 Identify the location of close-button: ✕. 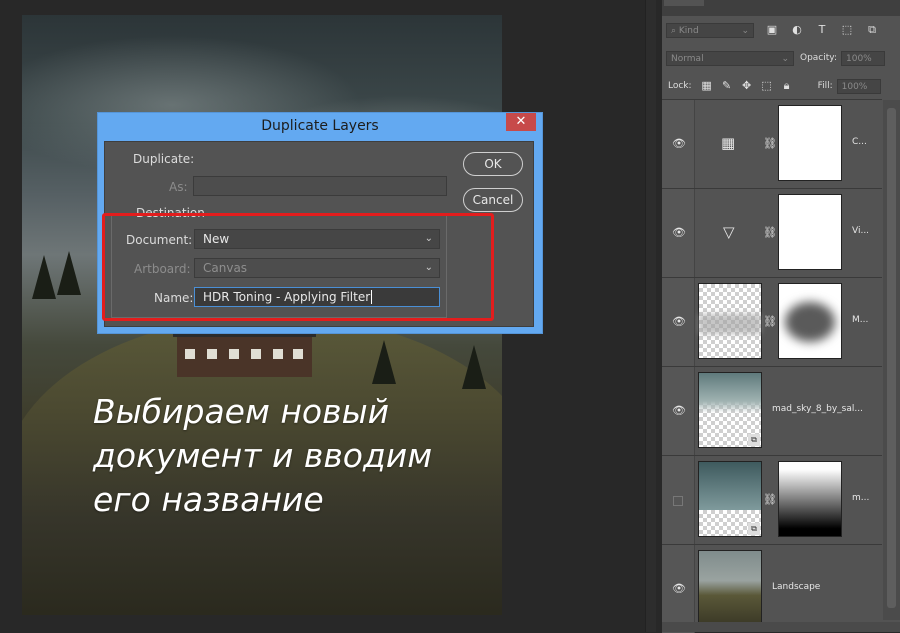
(521, 122).